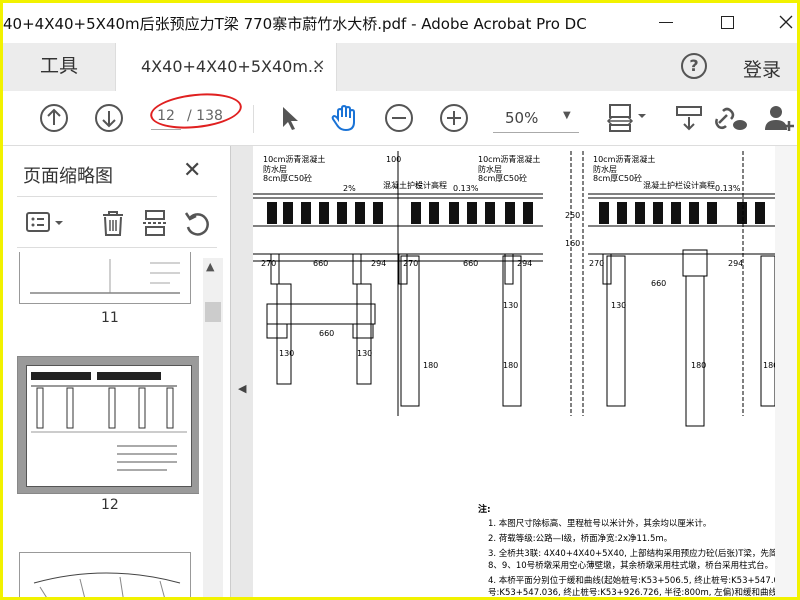  I want to click on previous-page-button, so click(54, 118).